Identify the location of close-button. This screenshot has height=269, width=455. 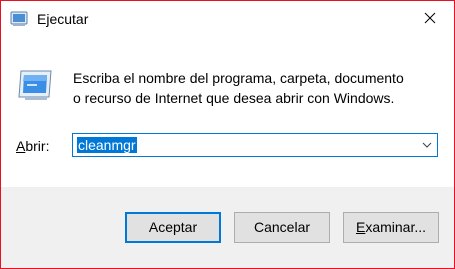
(431, 18).